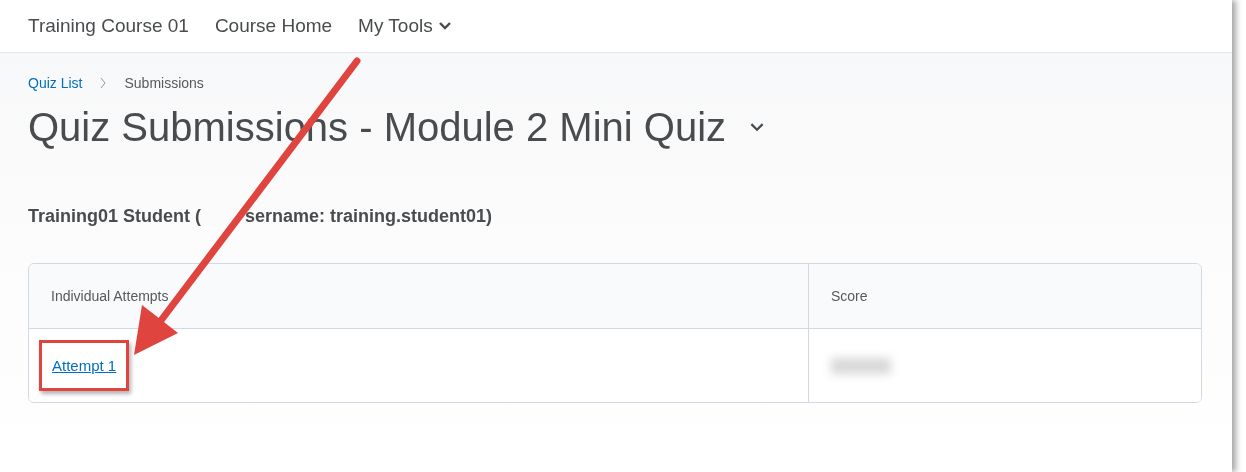 This screenshot has width=1246, height=472. What do you see at coordinates (103, 83) in the screenshot?
I see `chevron-right-icon` at bounding box center [103, 83].